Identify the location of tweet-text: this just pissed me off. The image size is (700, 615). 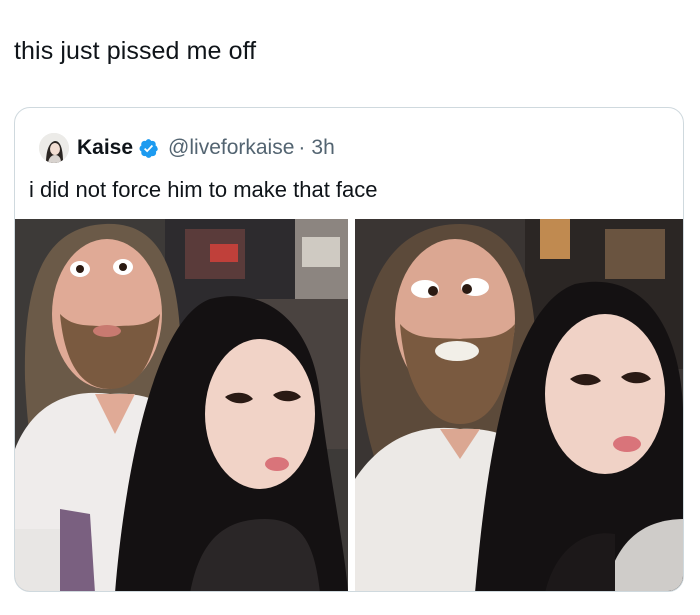
(135, 51).